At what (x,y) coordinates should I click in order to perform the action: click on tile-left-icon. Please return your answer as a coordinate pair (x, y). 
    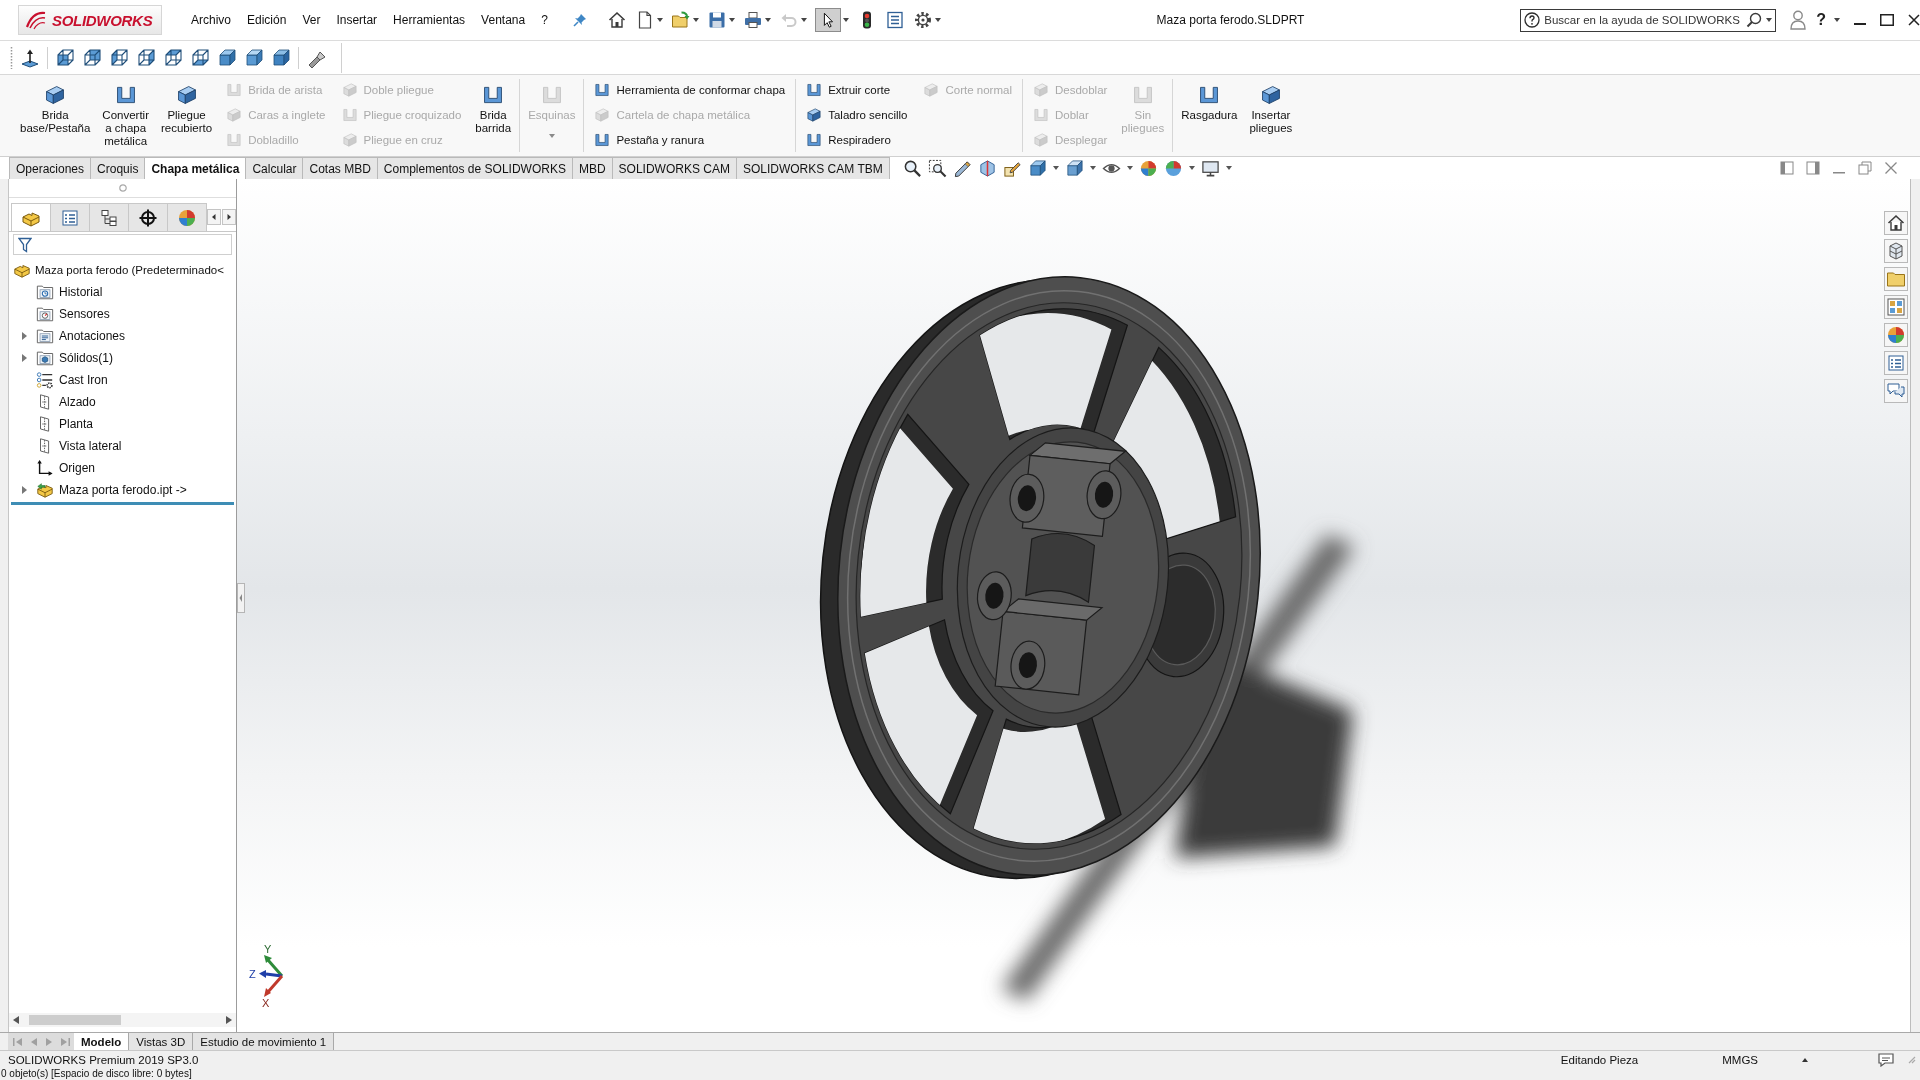
    Looking at the image, I should click on (1787, 168).